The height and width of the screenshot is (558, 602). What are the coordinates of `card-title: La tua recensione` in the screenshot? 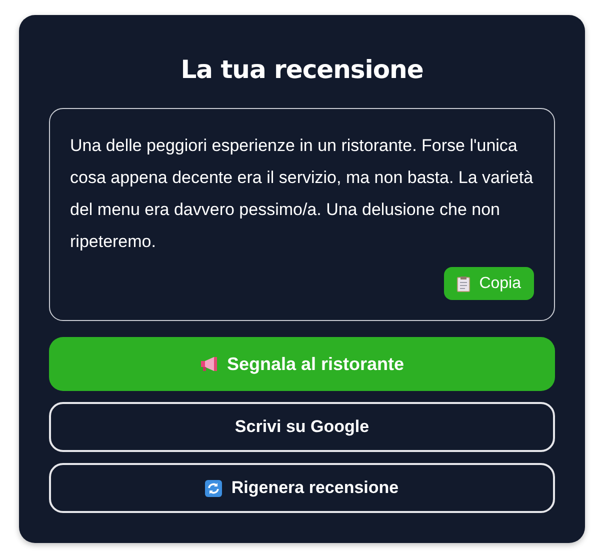 It's located at (302, 69).